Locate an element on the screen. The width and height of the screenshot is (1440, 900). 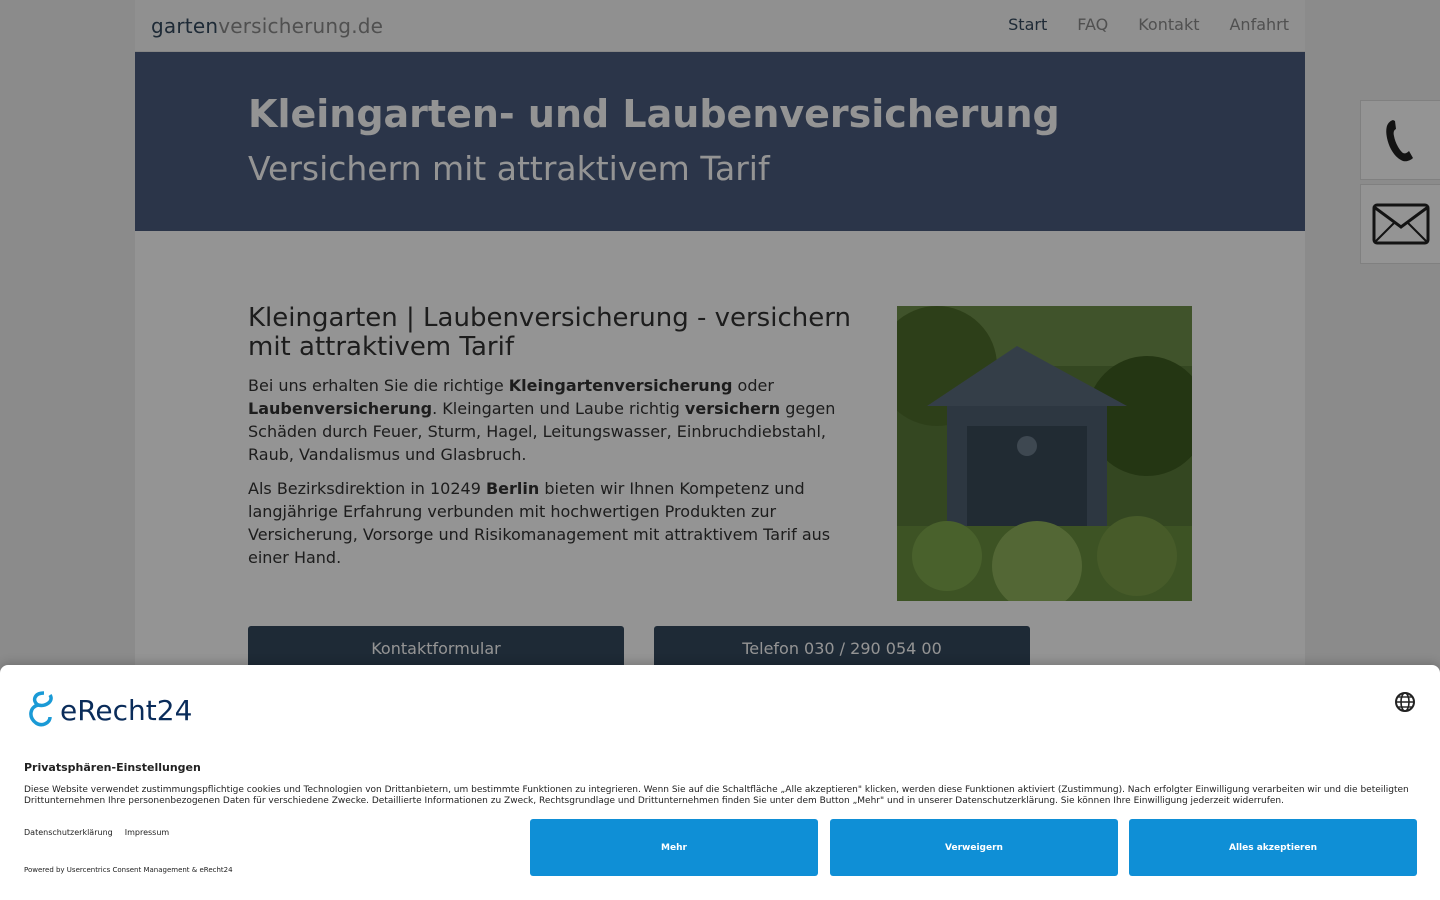
imprint-link: Impressum is located at coordinates (147, 832).